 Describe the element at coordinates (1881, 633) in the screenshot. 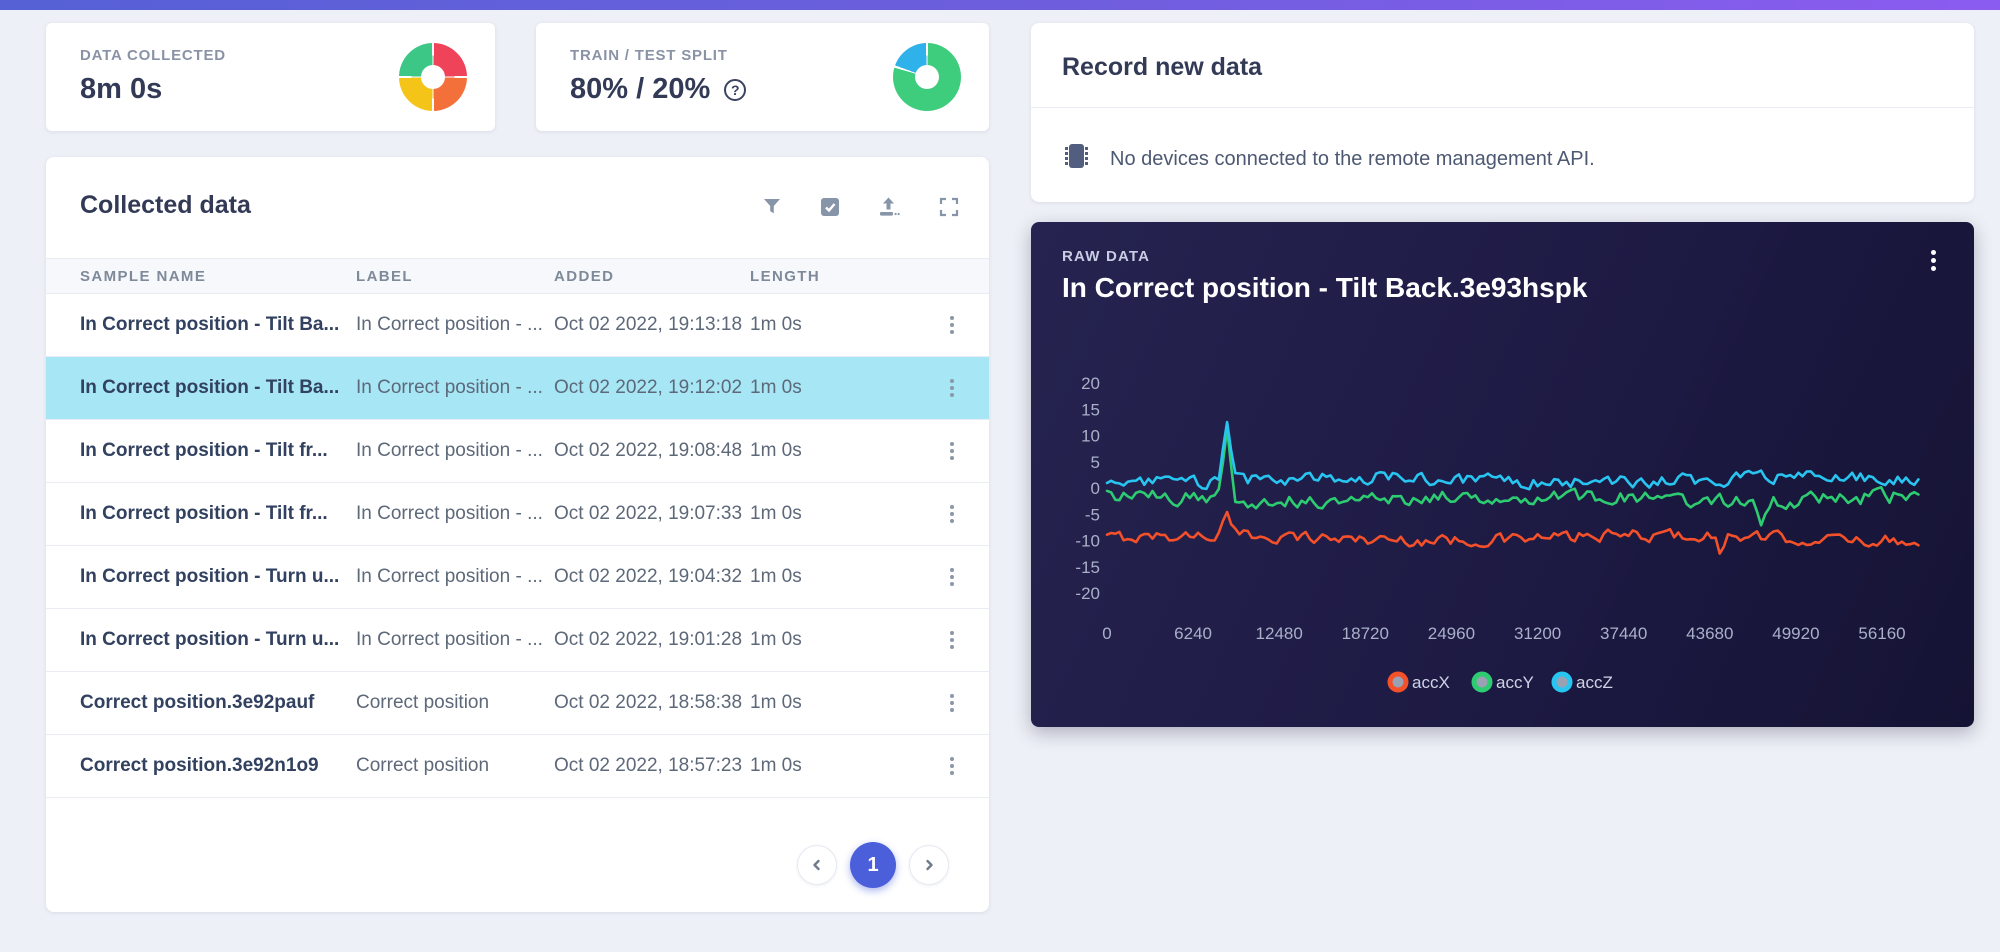

I see `x-axis-tick: 56160` at that location.